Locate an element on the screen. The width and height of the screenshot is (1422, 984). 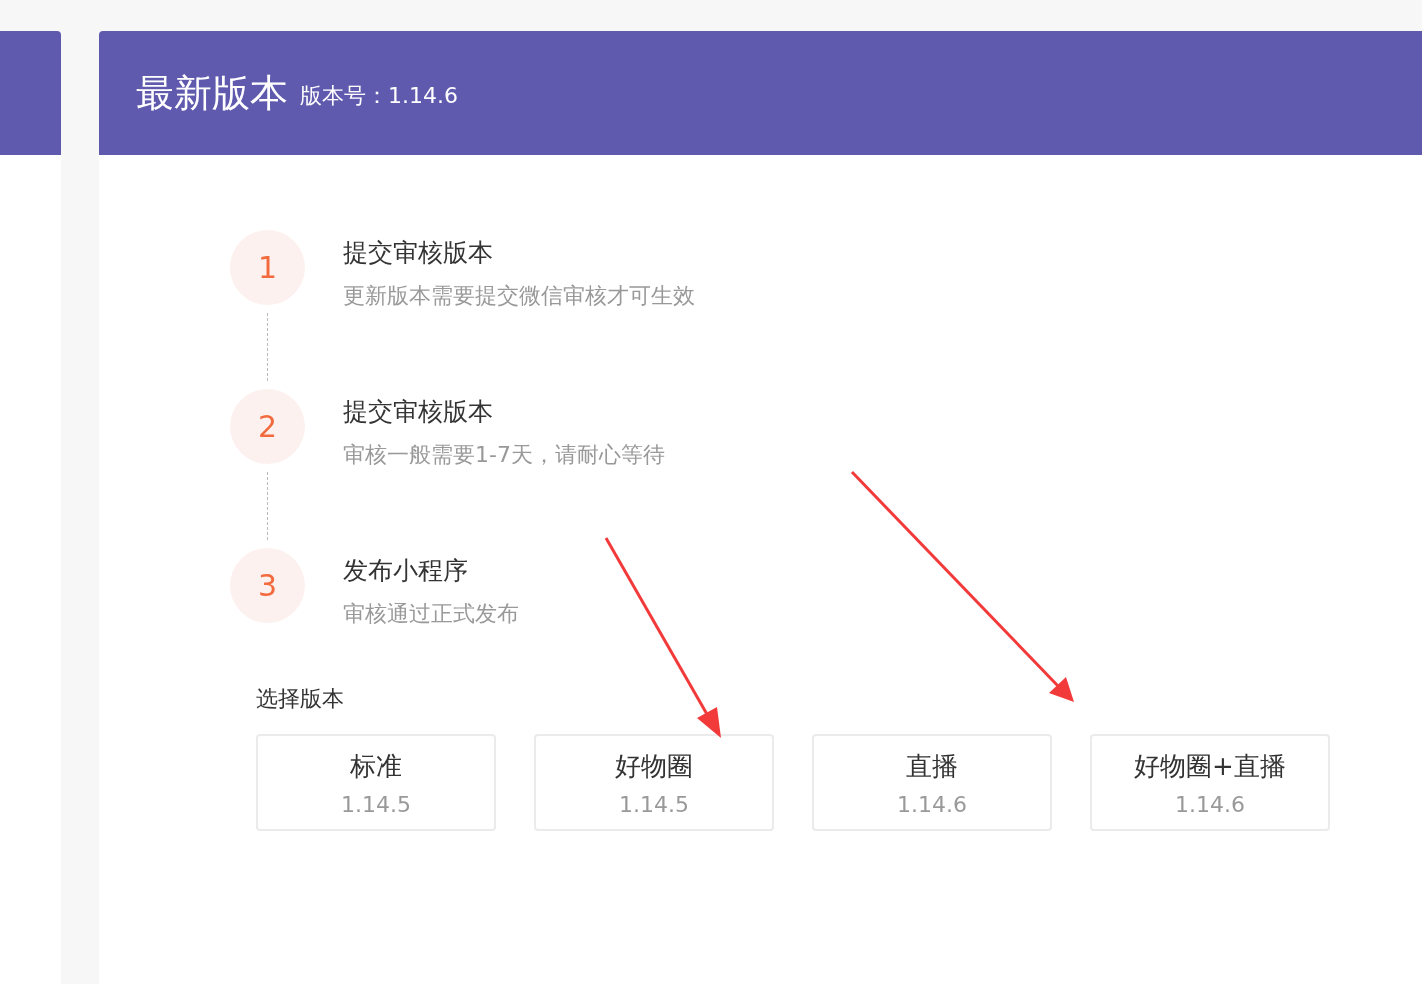
step-description: 审核通过正式发布 is located at coordinates (431, 614).